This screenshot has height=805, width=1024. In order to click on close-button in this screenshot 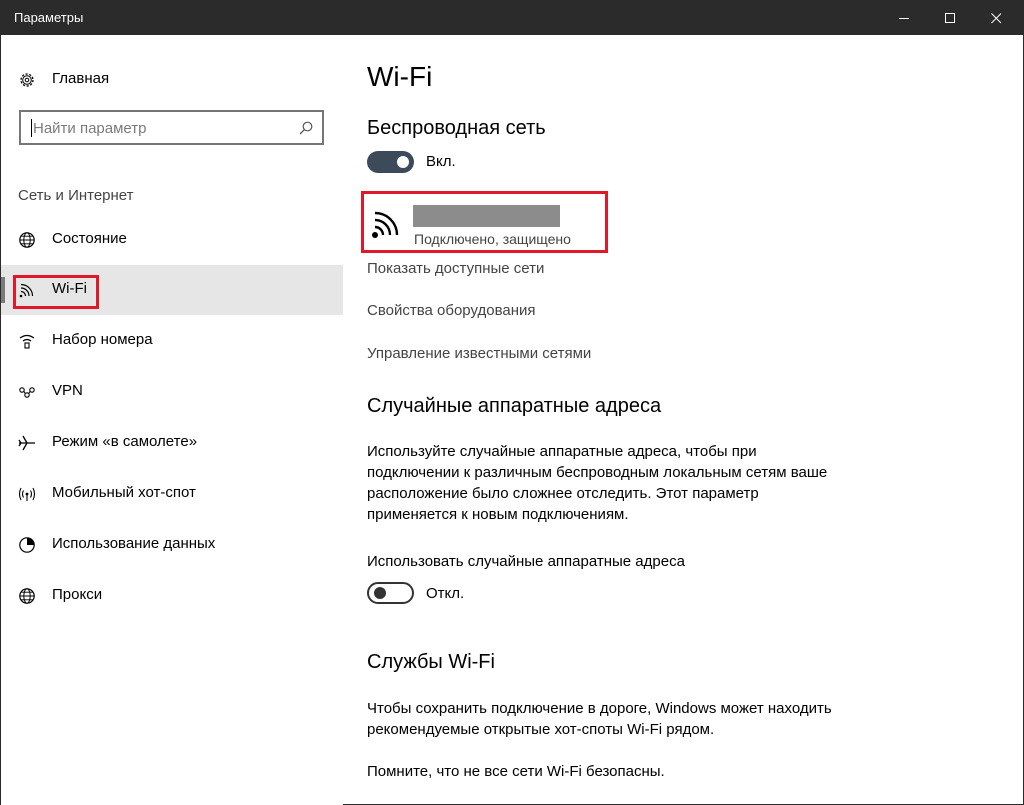, I will do `click(996, 18)`.